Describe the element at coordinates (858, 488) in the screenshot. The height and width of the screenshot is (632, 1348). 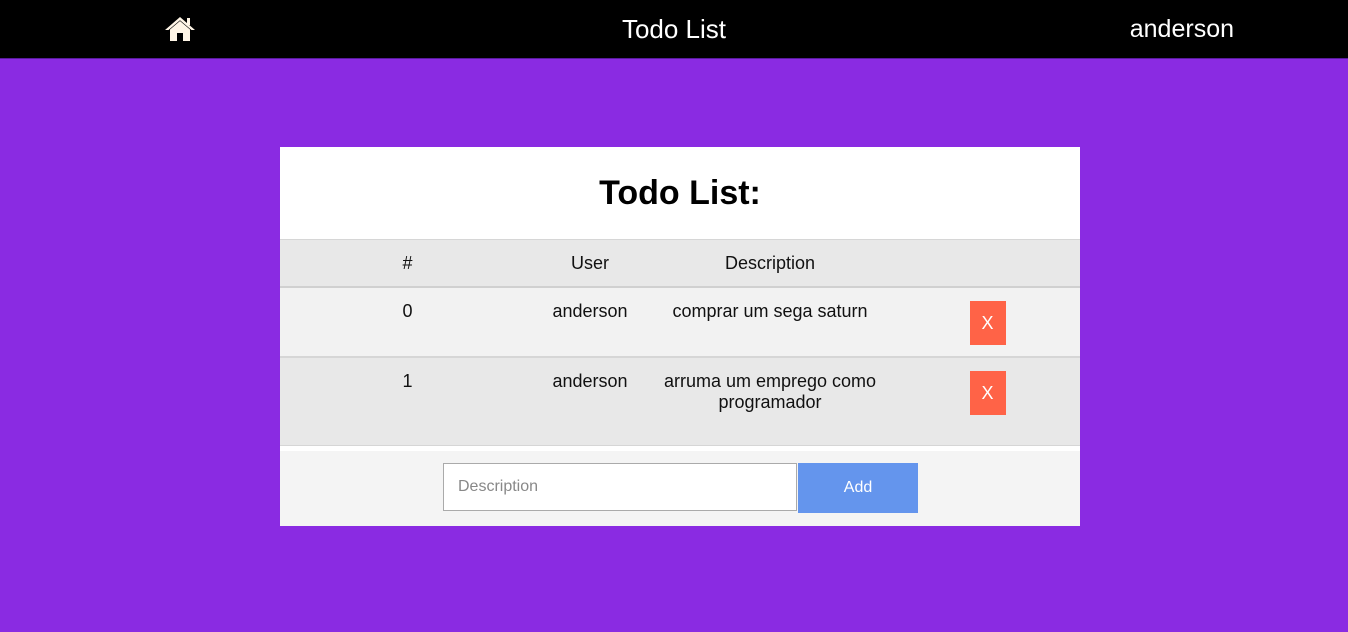
I see `add-button: Add` at that location.